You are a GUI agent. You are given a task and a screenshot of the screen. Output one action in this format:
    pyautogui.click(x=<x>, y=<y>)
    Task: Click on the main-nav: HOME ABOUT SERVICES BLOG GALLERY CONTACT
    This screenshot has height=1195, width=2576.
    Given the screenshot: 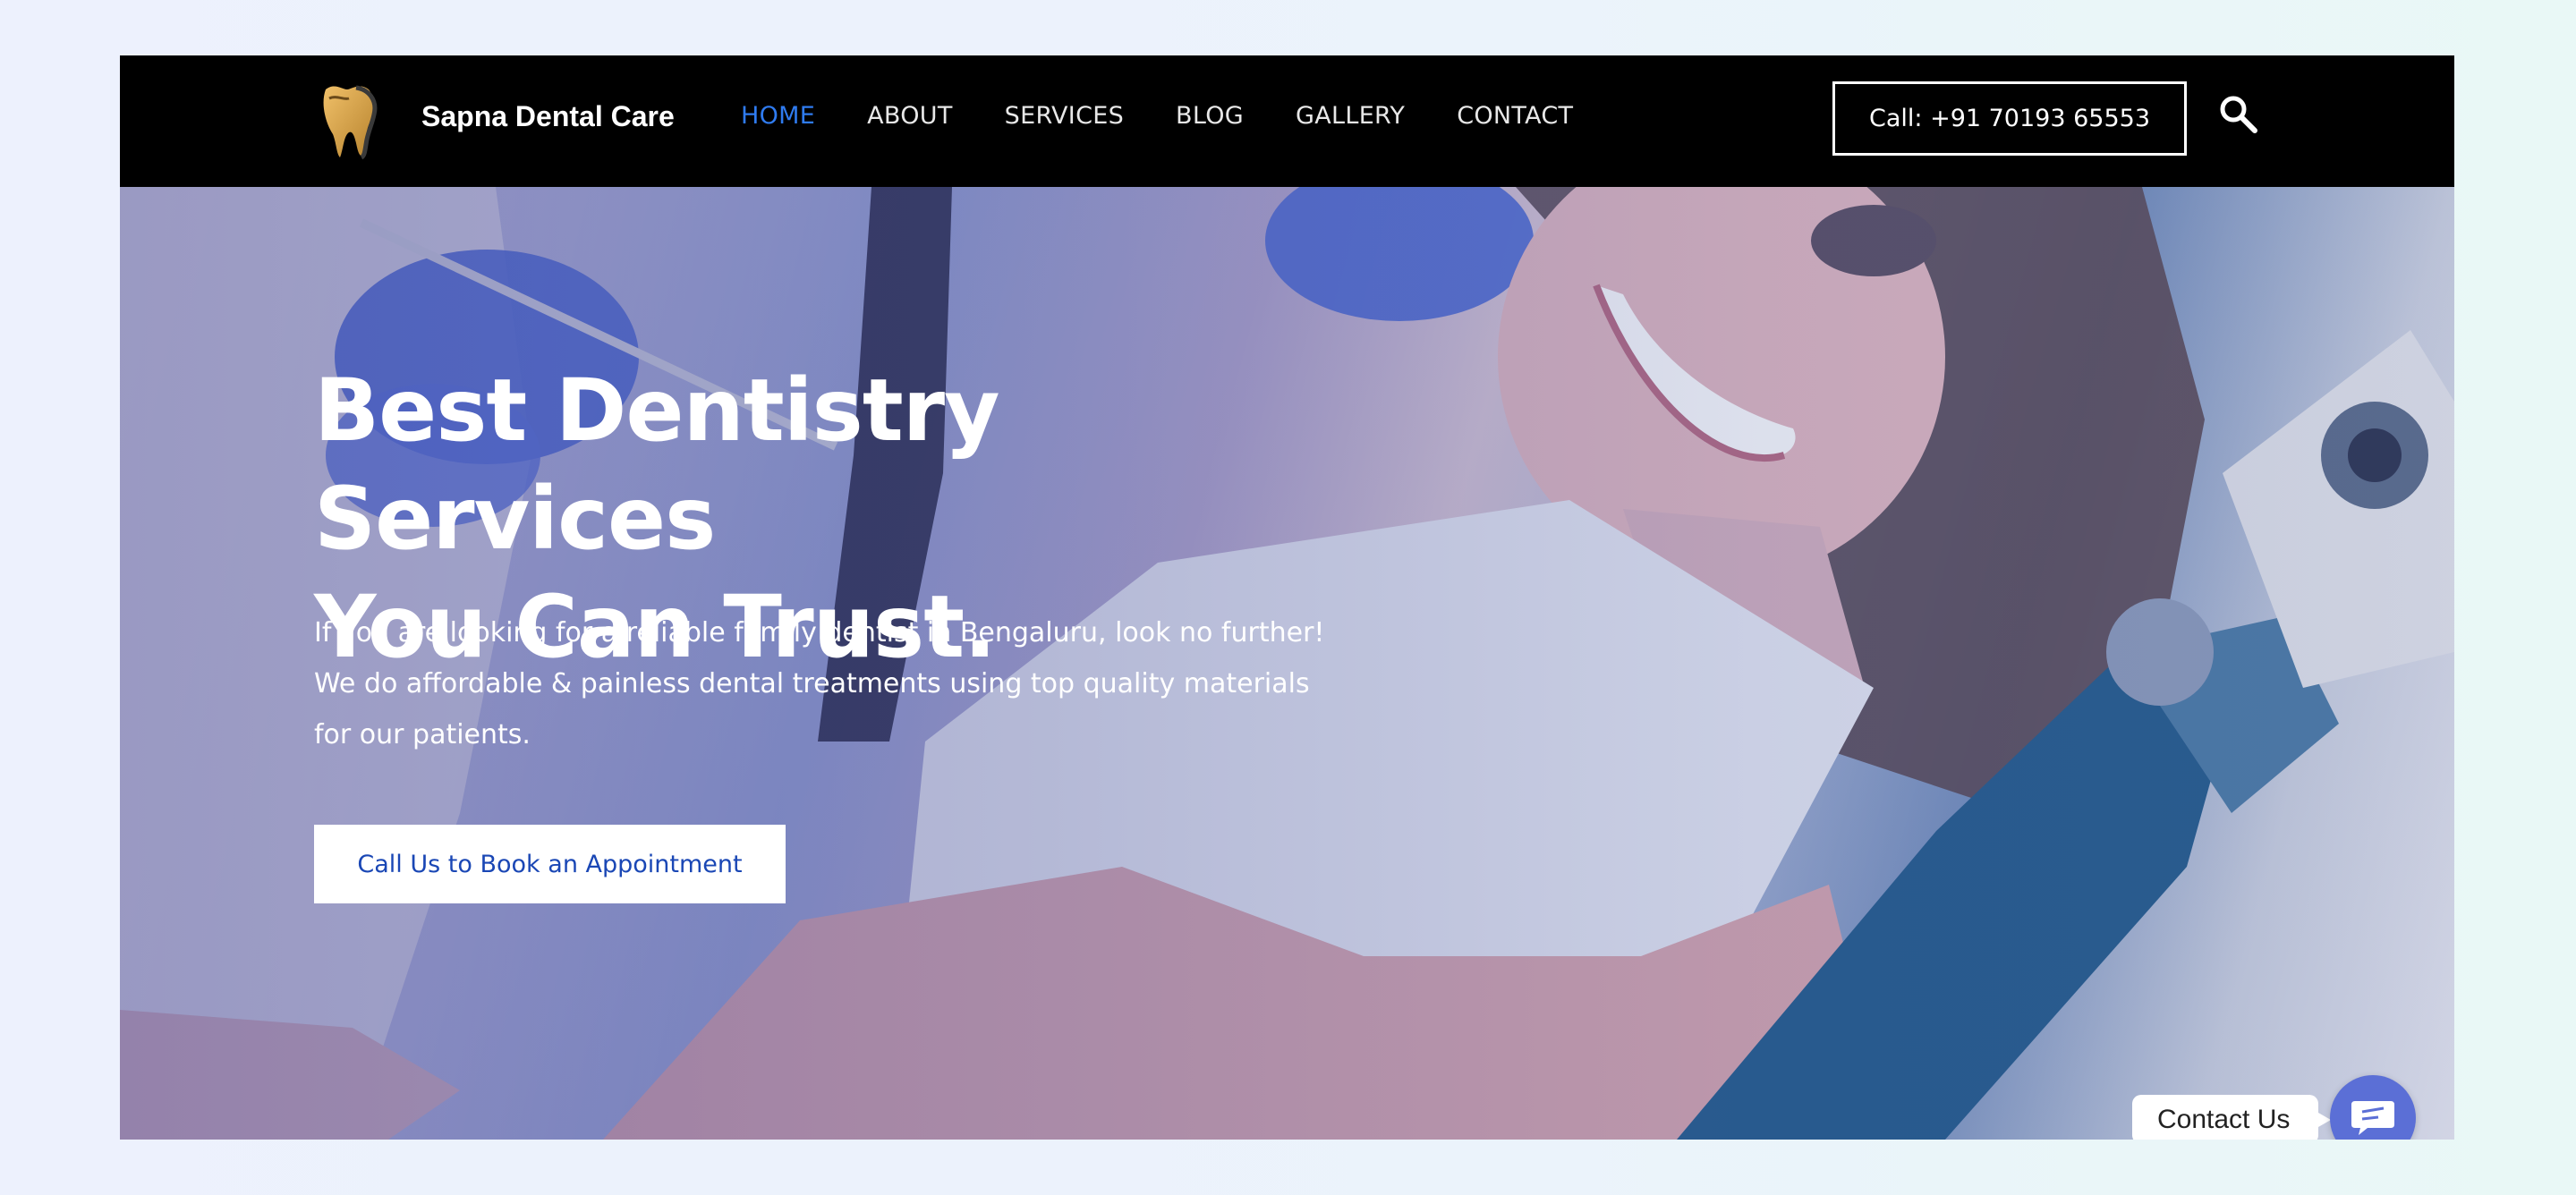 What is the action you would take?
    pyautogui.click(x=1183, y=116)
    